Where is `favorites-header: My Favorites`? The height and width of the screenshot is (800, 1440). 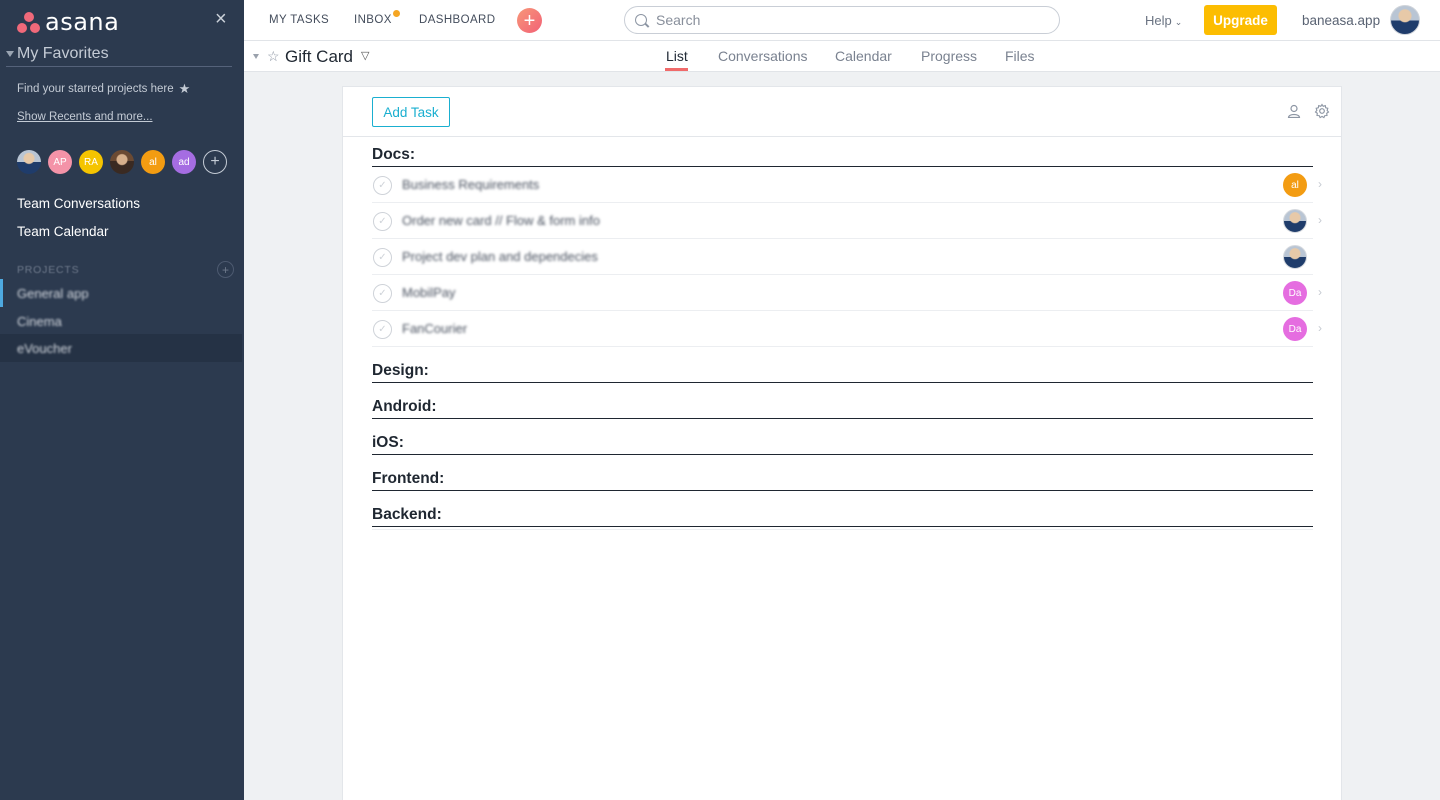
favorites-header: My Favorites is located at coordinates (119, 56).